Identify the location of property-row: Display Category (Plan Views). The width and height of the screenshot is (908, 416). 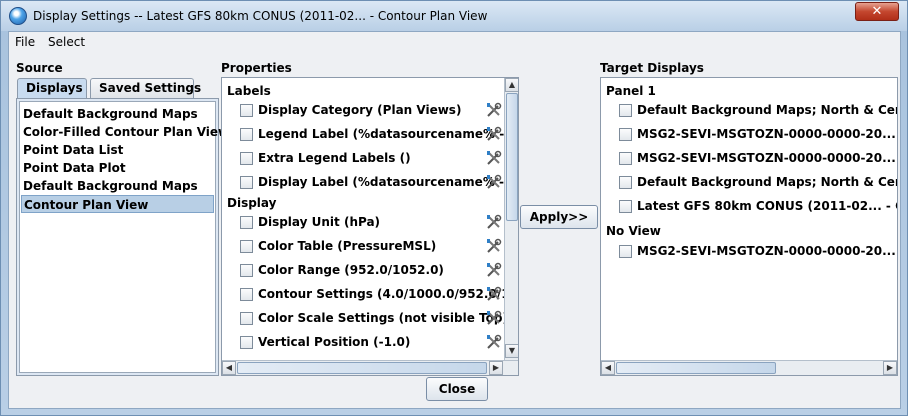
(373, 111).